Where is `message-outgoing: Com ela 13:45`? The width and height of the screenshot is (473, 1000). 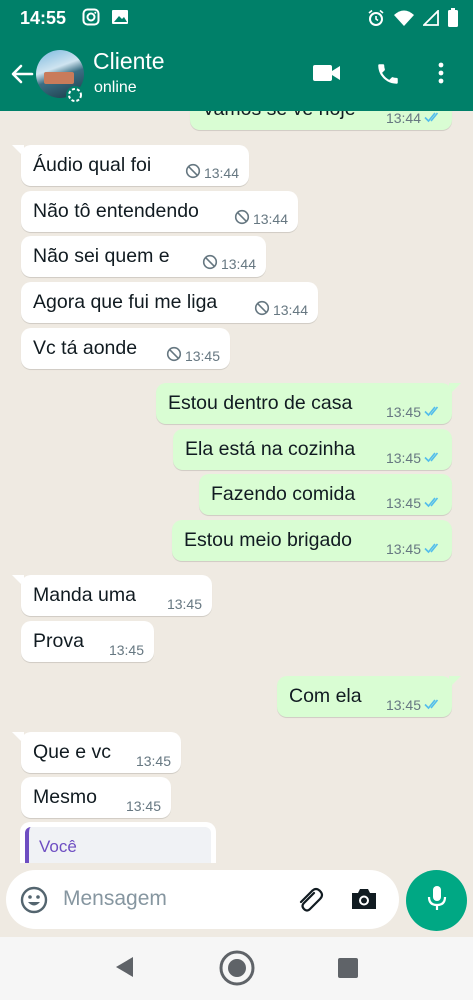
message-outgoing: Com ela 13:45 is located at coordinates (364, 696).